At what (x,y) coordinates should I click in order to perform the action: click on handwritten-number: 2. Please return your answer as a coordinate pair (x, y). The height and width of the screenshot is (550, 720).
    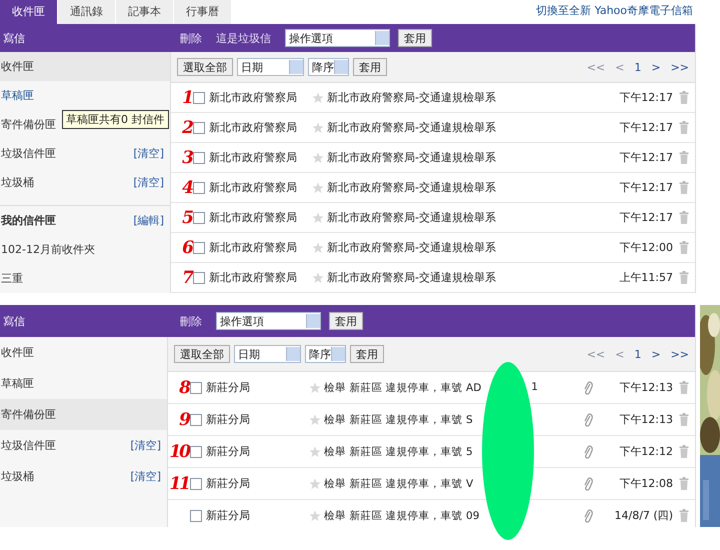
    Looking at the image, I should click on (187, 128).